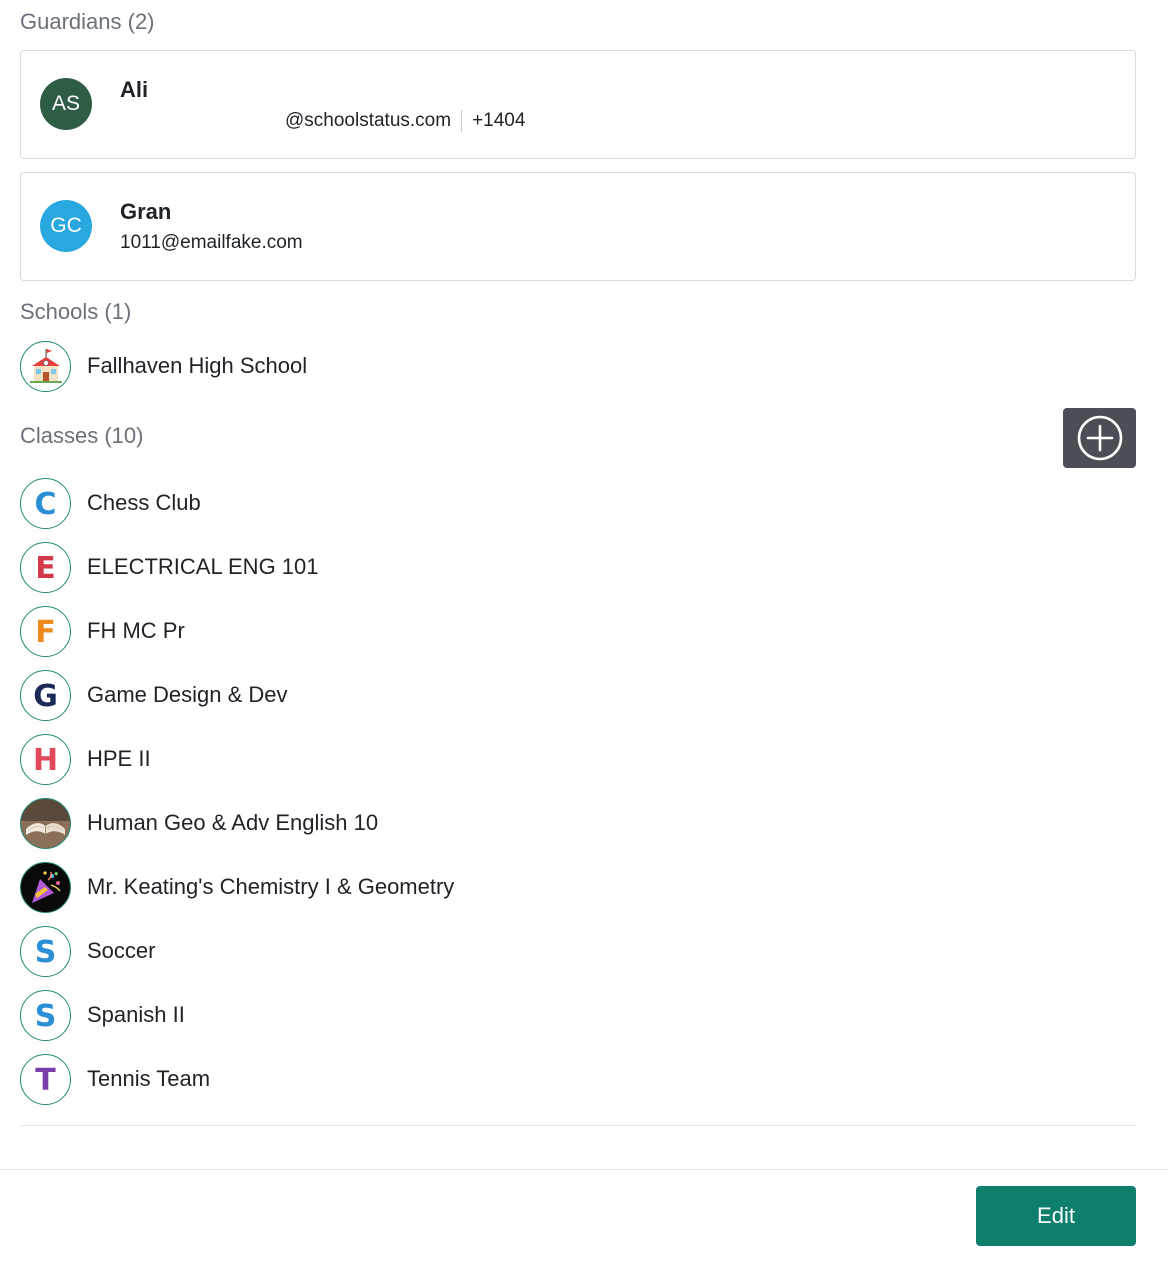  Describe the element at coordinates (1056, 1216) in the screenshot. I see `edit-button: Edit` at that location.